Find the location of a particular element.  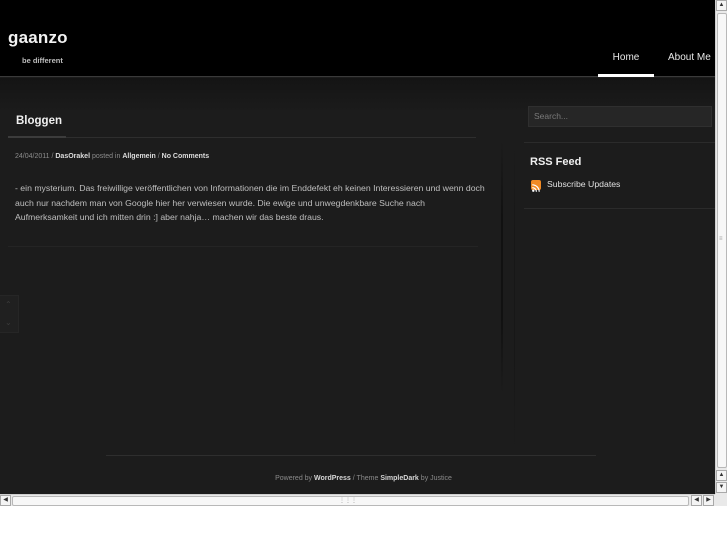

column-divider is located at coordinates (502, 267).